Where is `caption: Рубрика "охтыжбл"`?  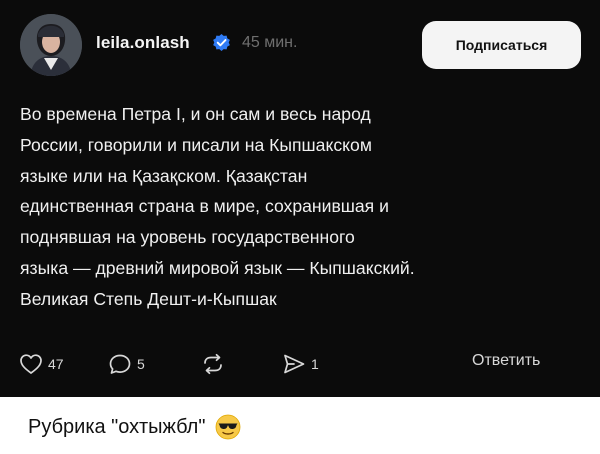
caption: Рубрика "охтыжбл" is located at coordinates (134, 427).